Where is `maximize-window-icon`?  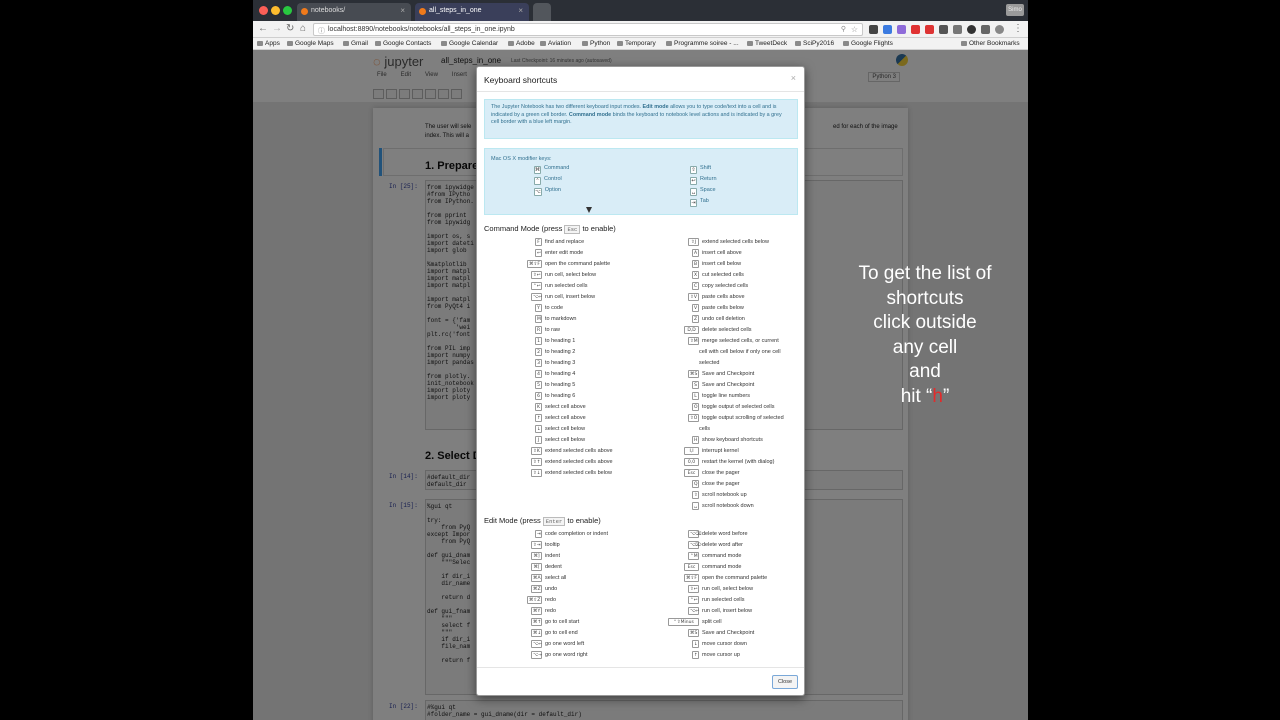 maximize-window-icon is located at coordinates (287, 10).